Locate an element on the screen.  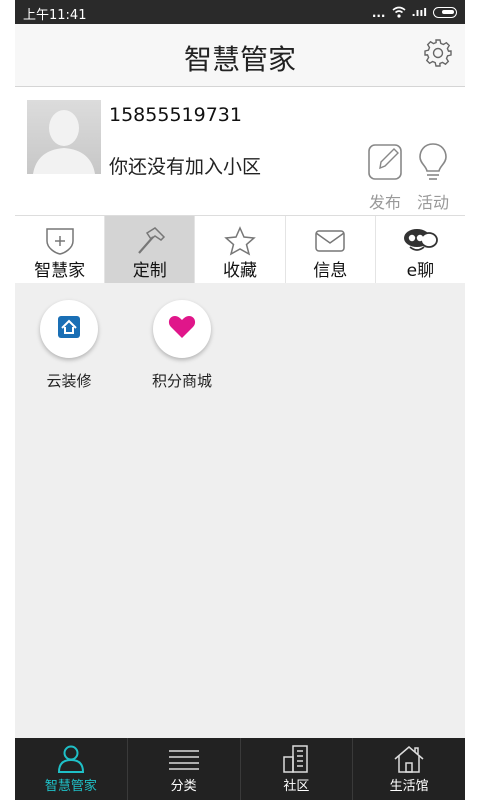
tab-echat: e聊 is located at coordinates (420, 249).